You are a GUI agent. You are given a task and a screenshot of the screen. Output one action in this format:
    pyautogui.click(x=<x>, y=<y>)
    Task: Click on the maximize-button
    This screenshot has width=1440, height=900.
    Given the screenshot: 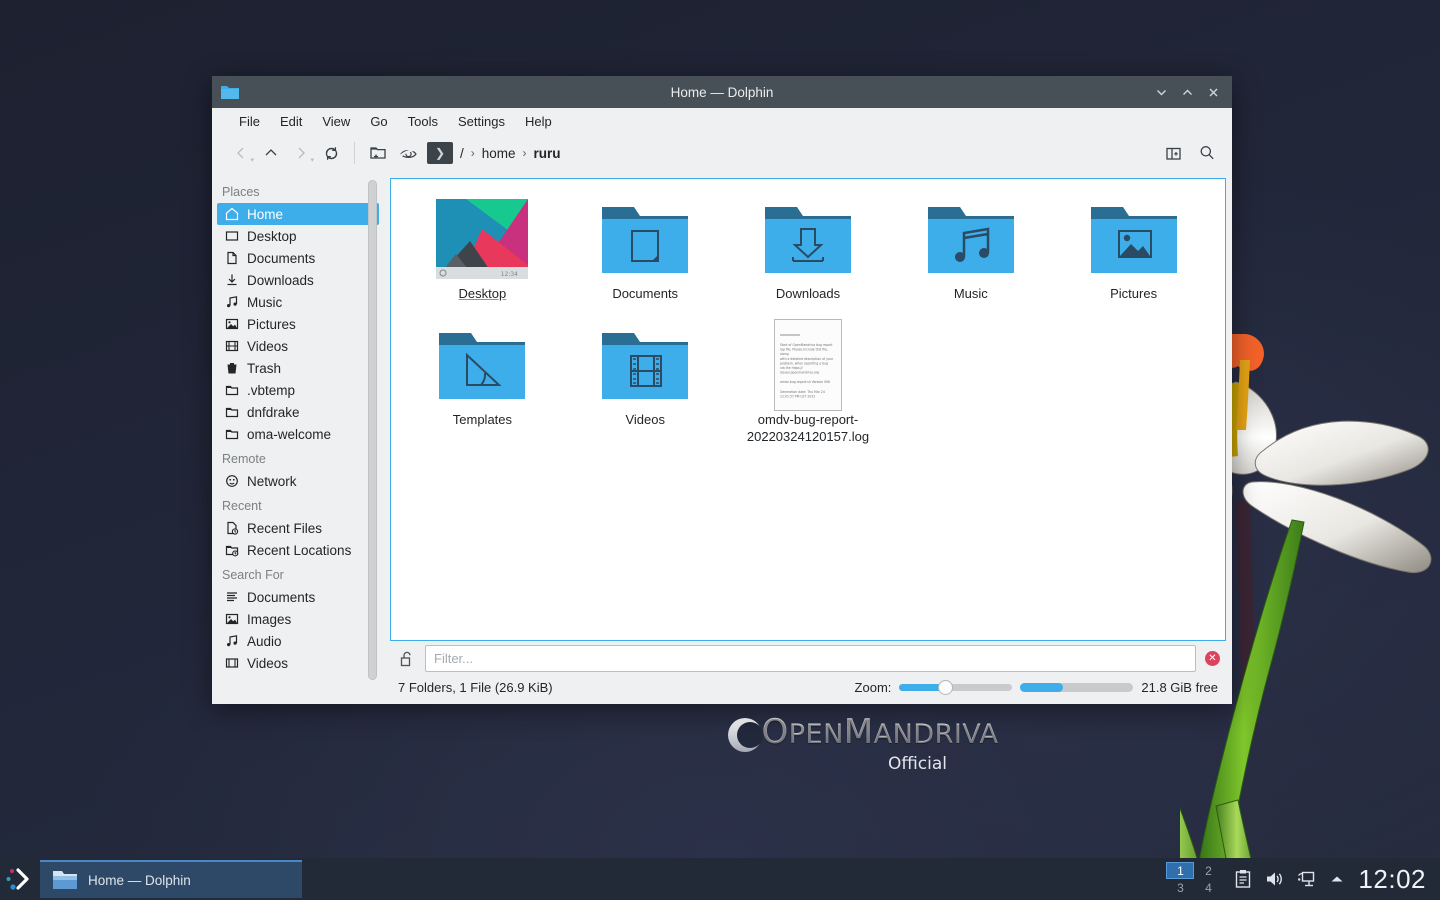 What is the action you would take?
    pyautogui.click(x=1187, y=92)
    